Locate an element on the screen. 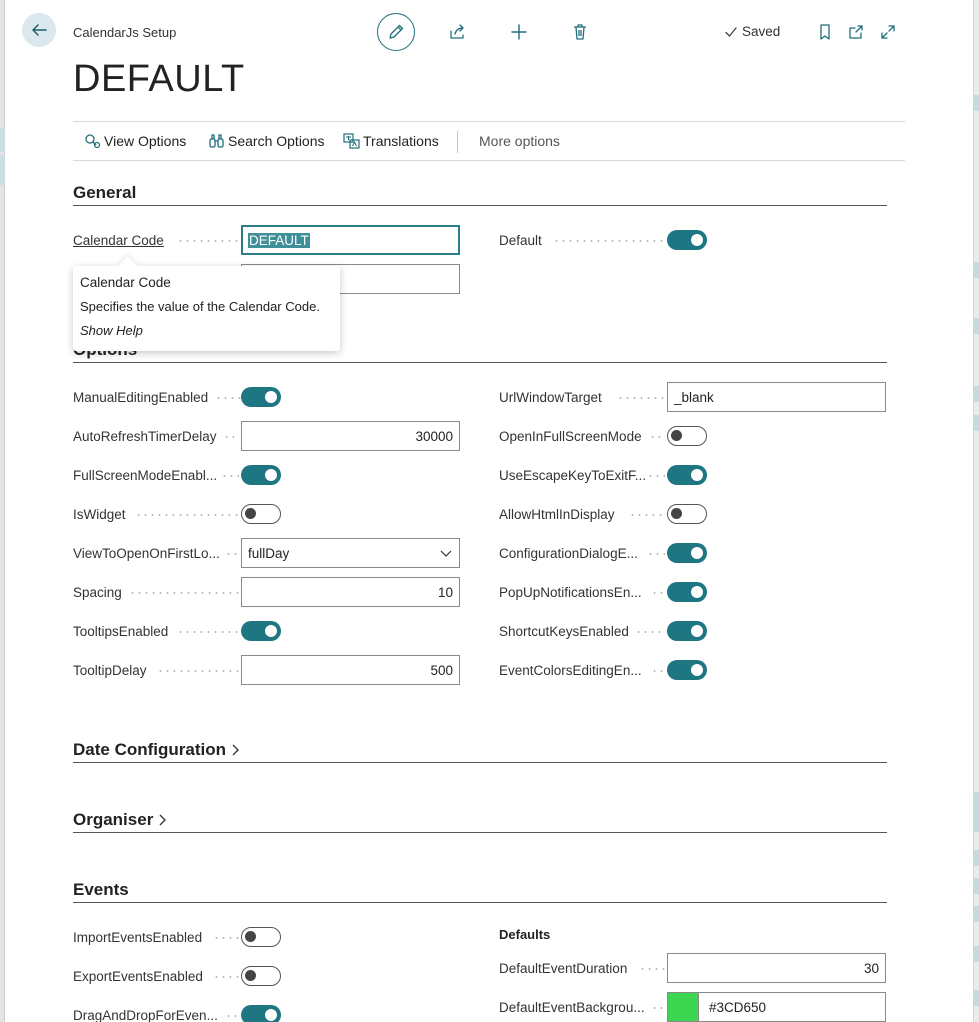  search-options-action: Search Options is located at coordinates (266, 141).